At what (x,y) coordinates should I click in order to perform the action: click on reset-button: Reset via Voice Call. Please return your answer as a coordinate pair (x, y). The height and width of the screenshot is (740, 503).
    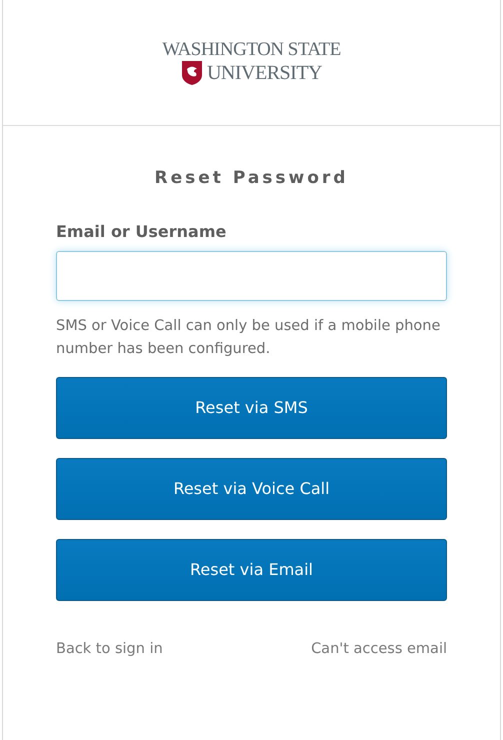
    Looking at the image, I should click on (251, 489).